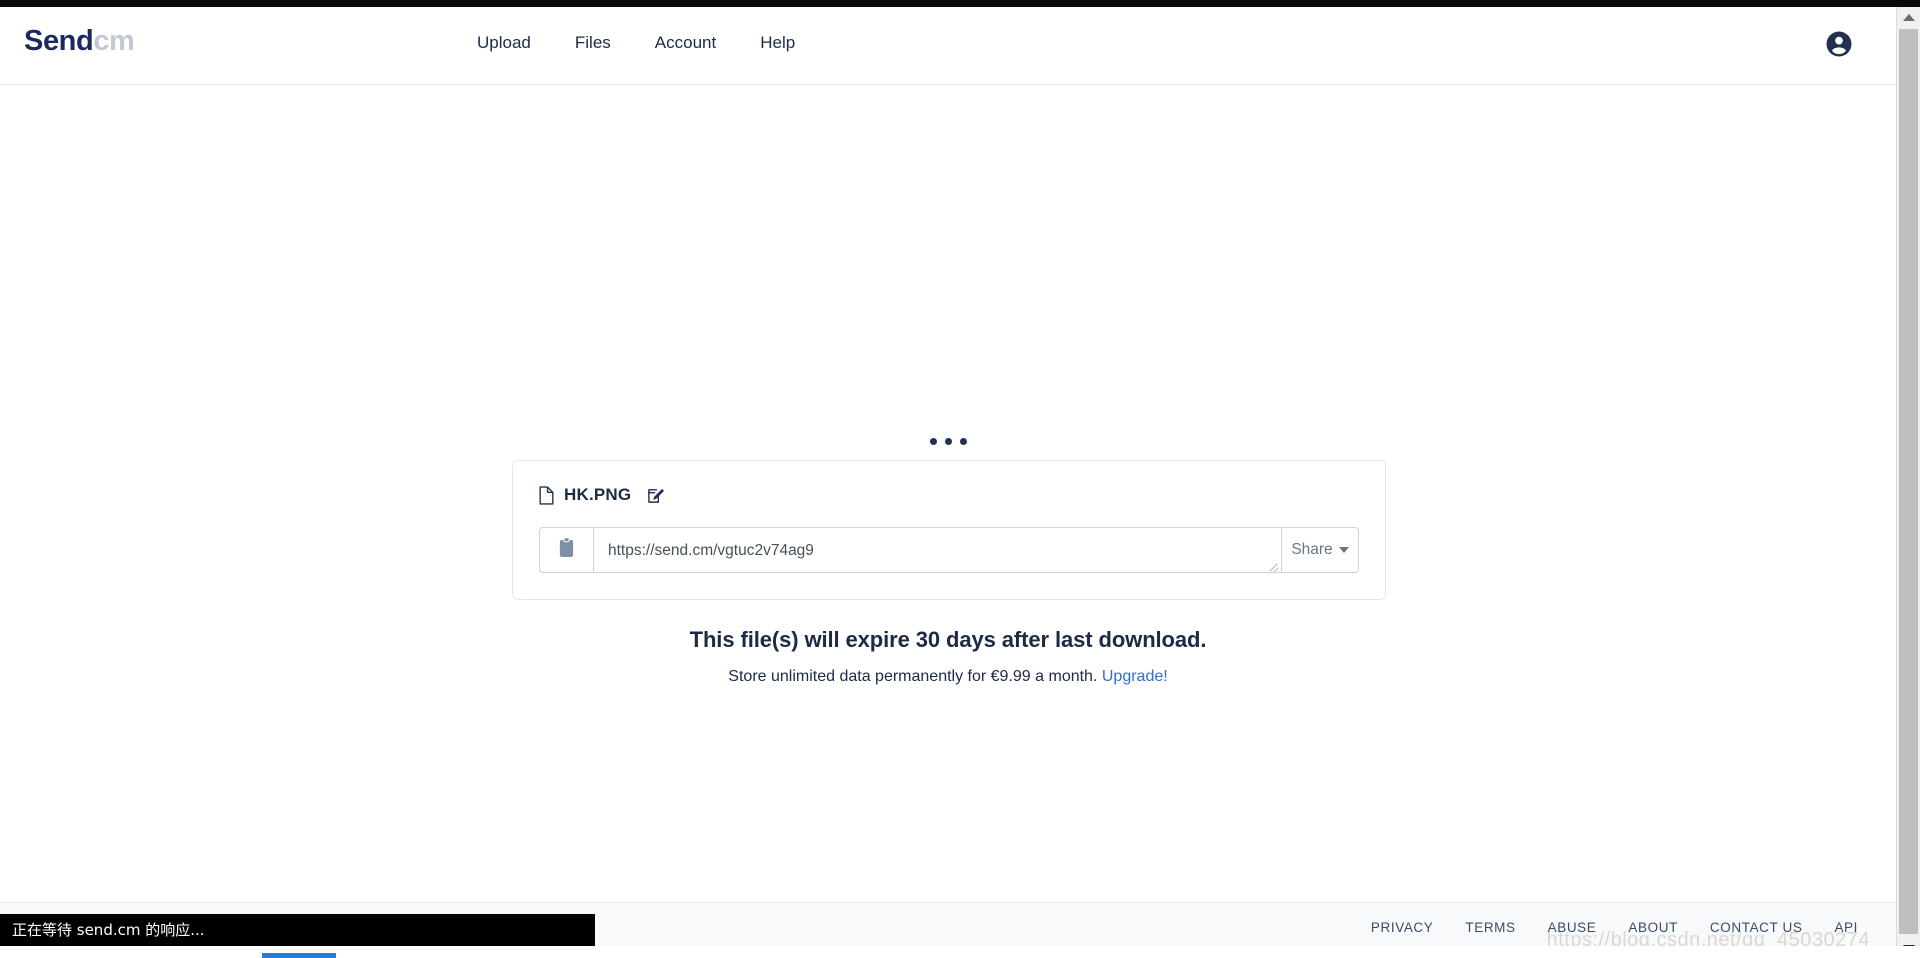  Describe the element at coordinates (1908, 17) in the screenshot. I see `scroll-up-arrow-icon` at that location.